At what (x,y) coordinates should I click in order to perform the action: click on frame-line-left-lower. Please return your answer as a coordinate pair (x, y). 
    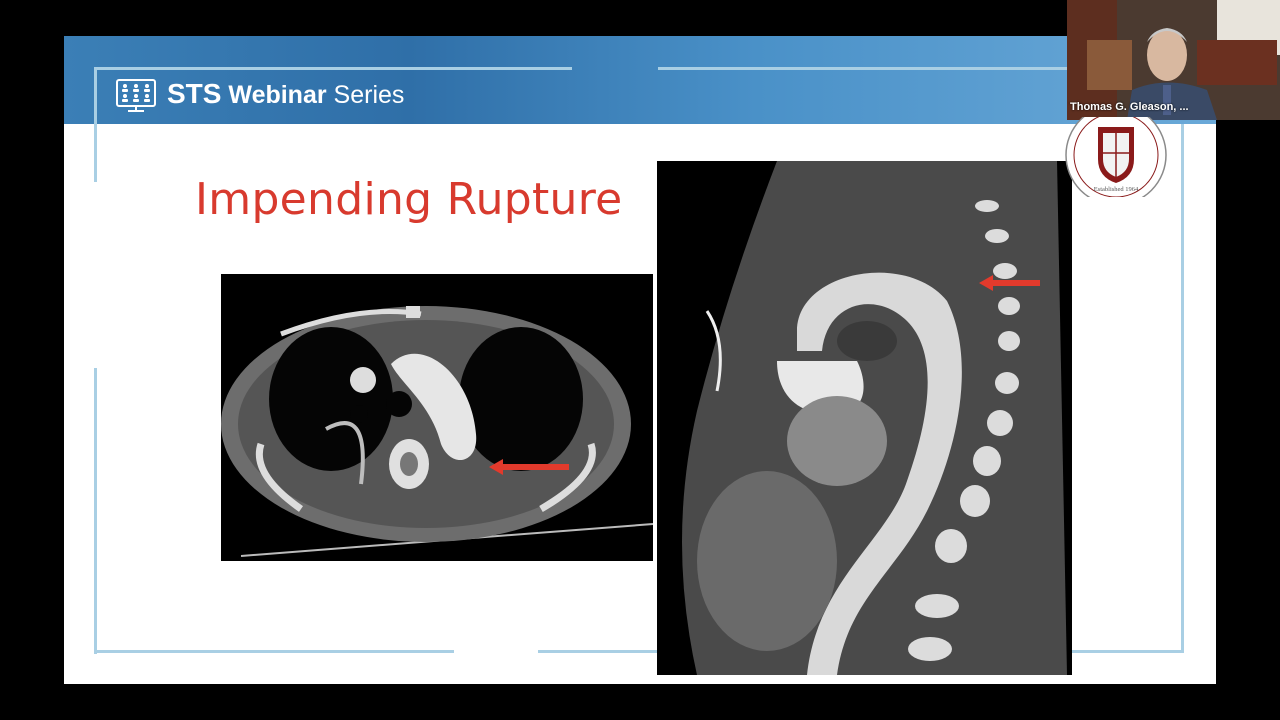
    Looking at the image, I should click on (95, 511).